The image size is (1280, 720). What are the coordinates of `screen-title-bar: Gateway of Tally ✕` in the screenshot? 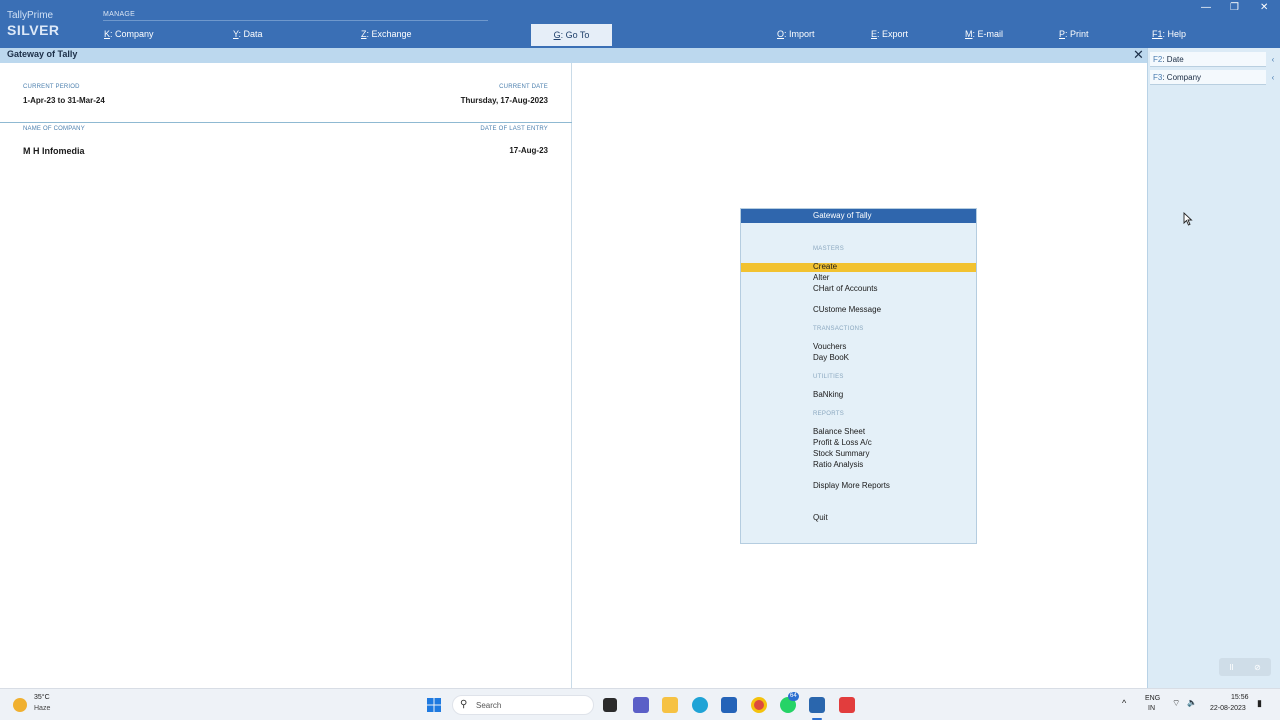 It's located at (573, 55).